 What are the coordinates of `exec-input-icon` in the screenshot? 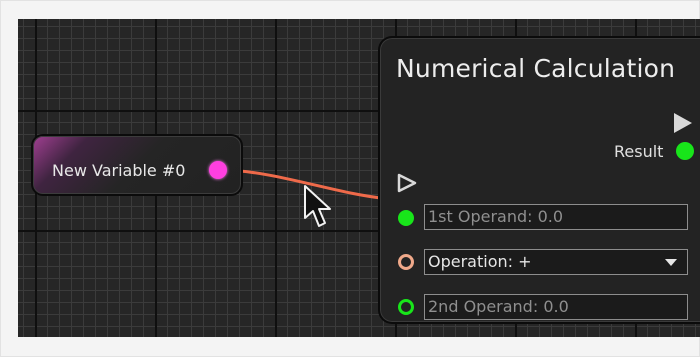 It's located at (408, 183).